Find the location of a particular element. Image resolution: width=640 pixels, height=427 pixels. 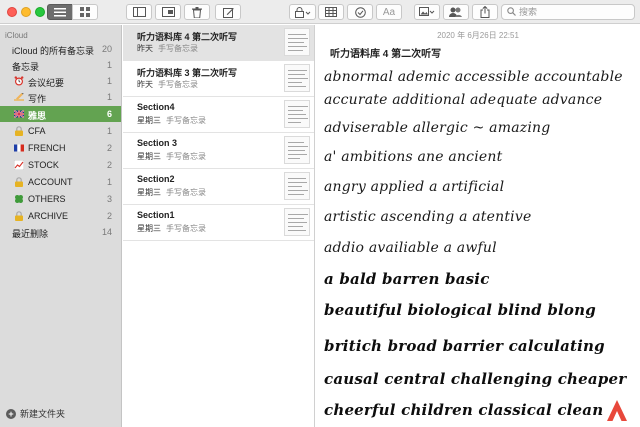

compose-icon is located at coordinates (228, 12).